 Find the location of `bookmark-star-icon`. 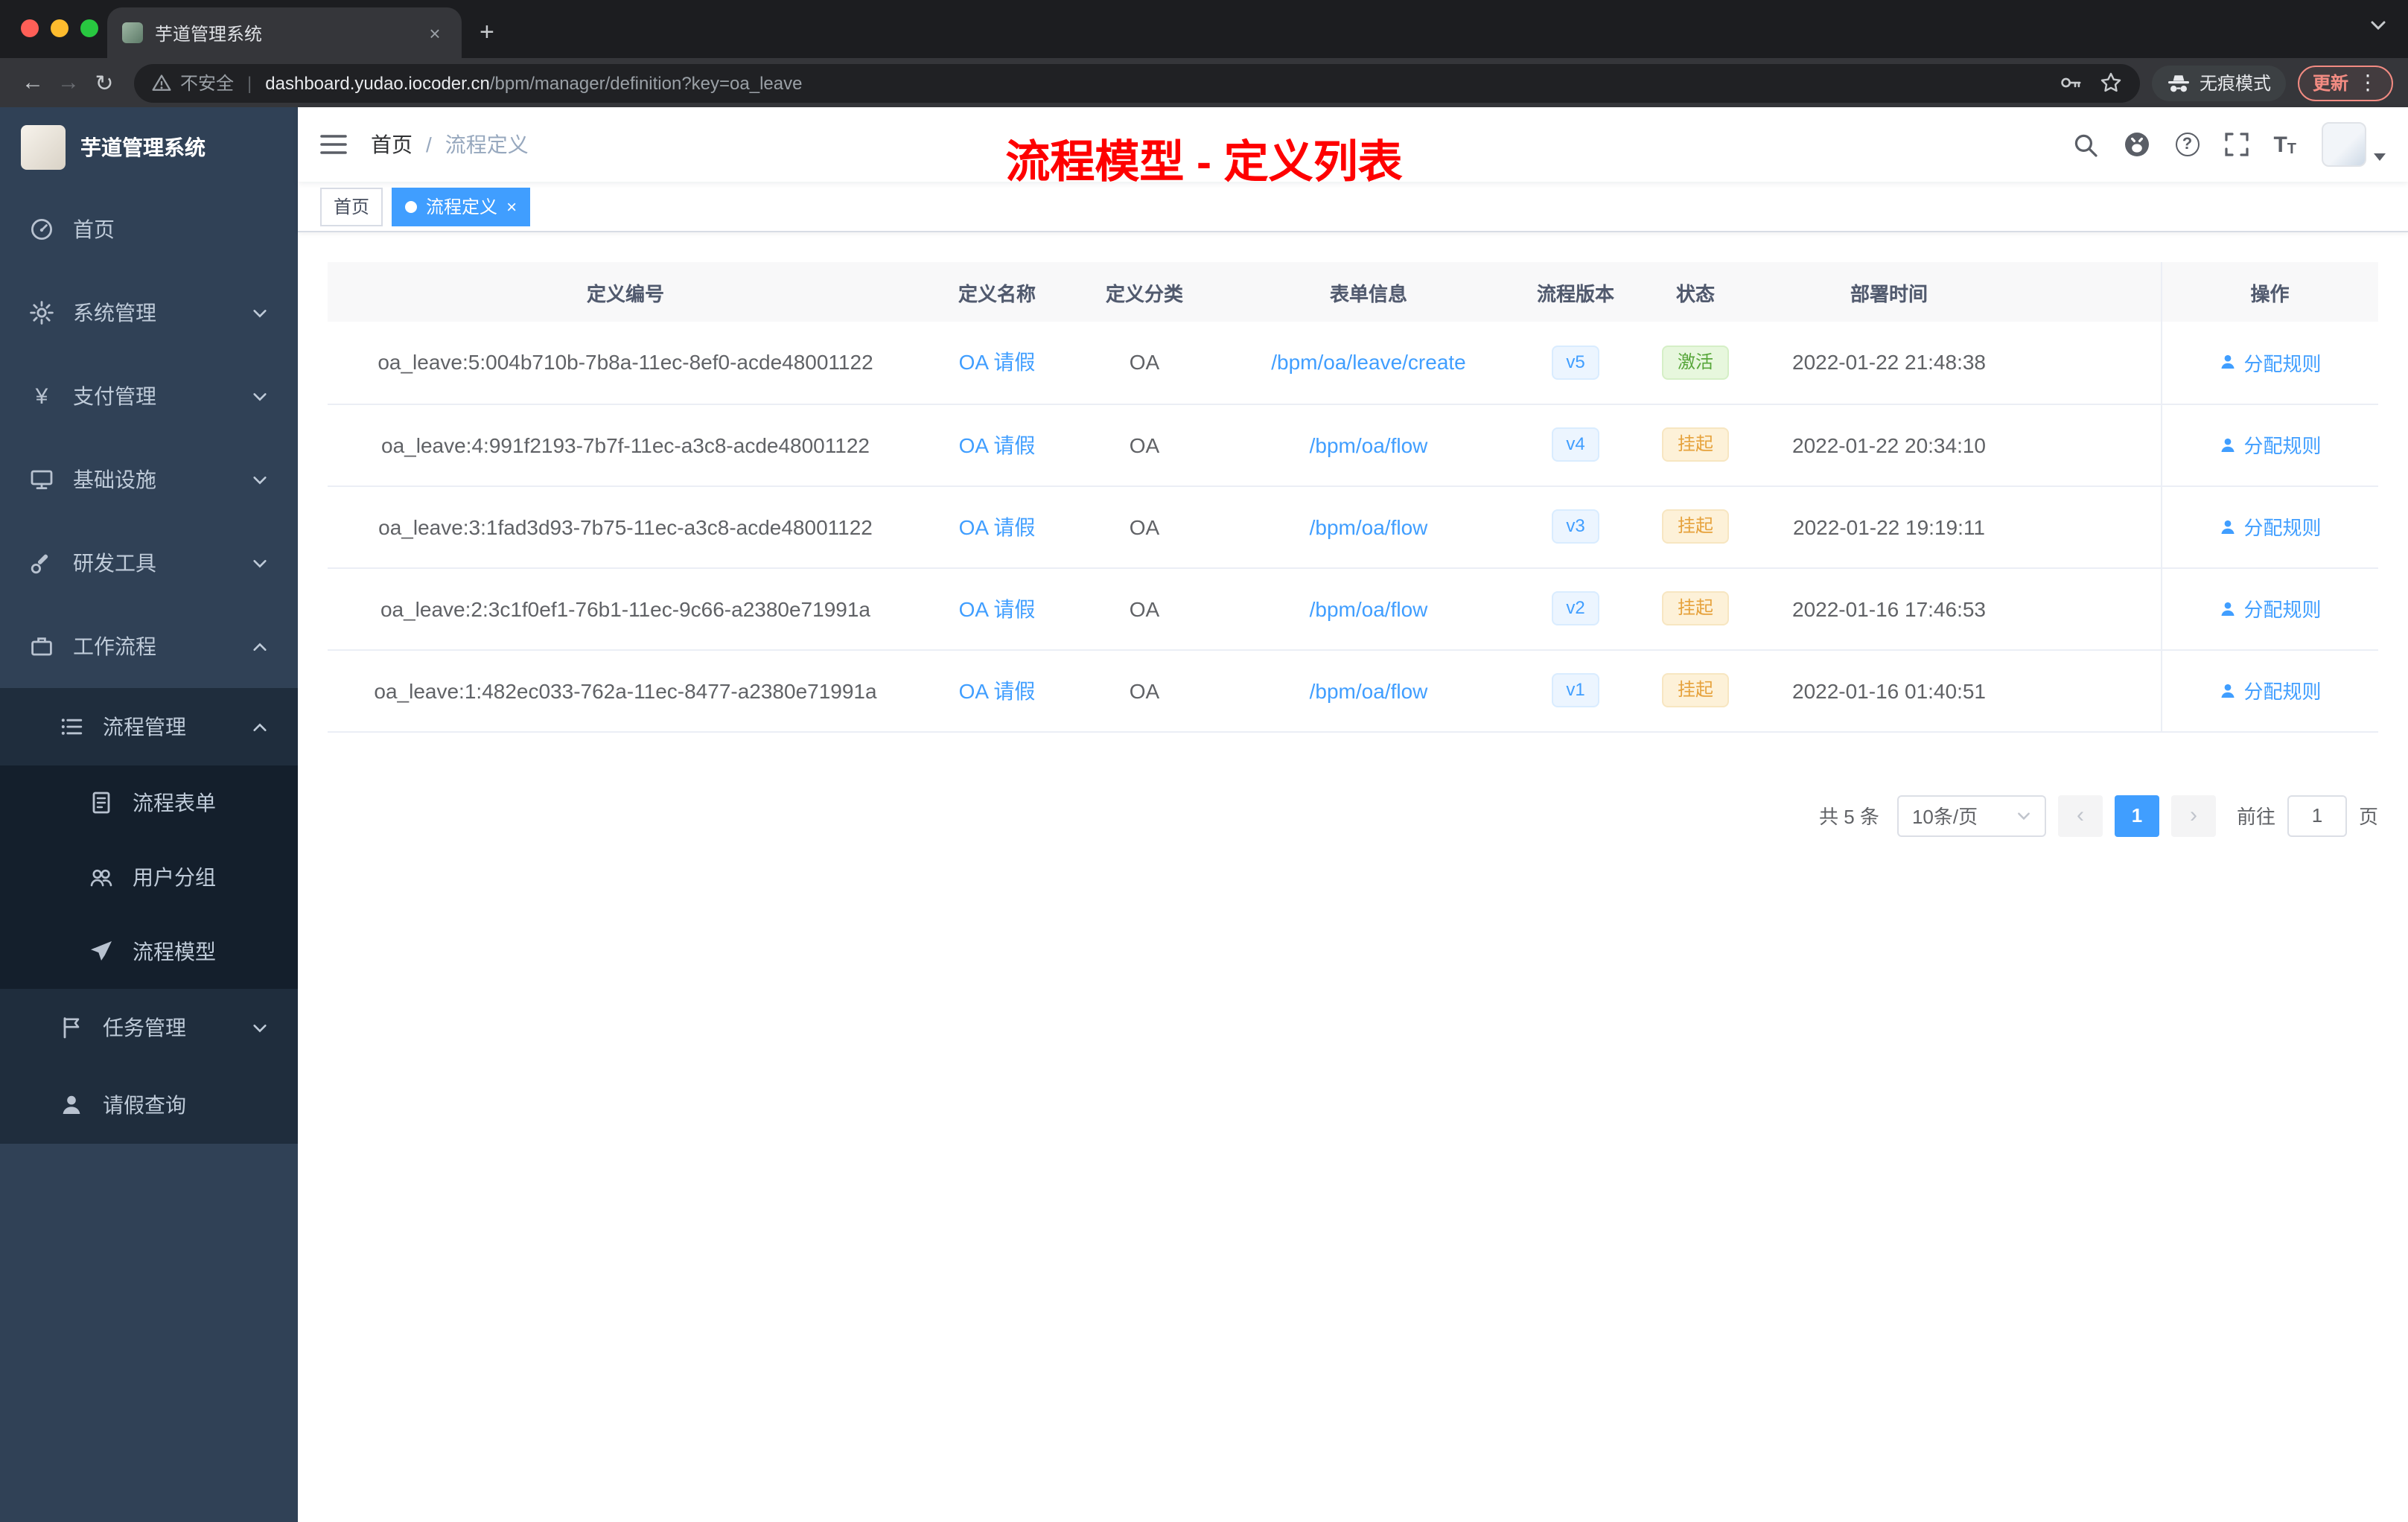

bookmark-star-icon is located at coordinates (2111, 82).